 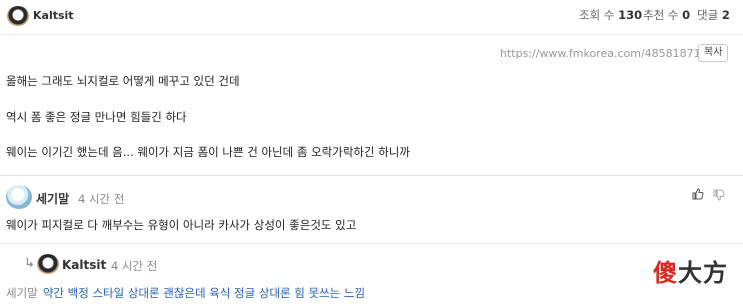 I want to click on copy-url-button: 복사, so click(x=713, y=53).